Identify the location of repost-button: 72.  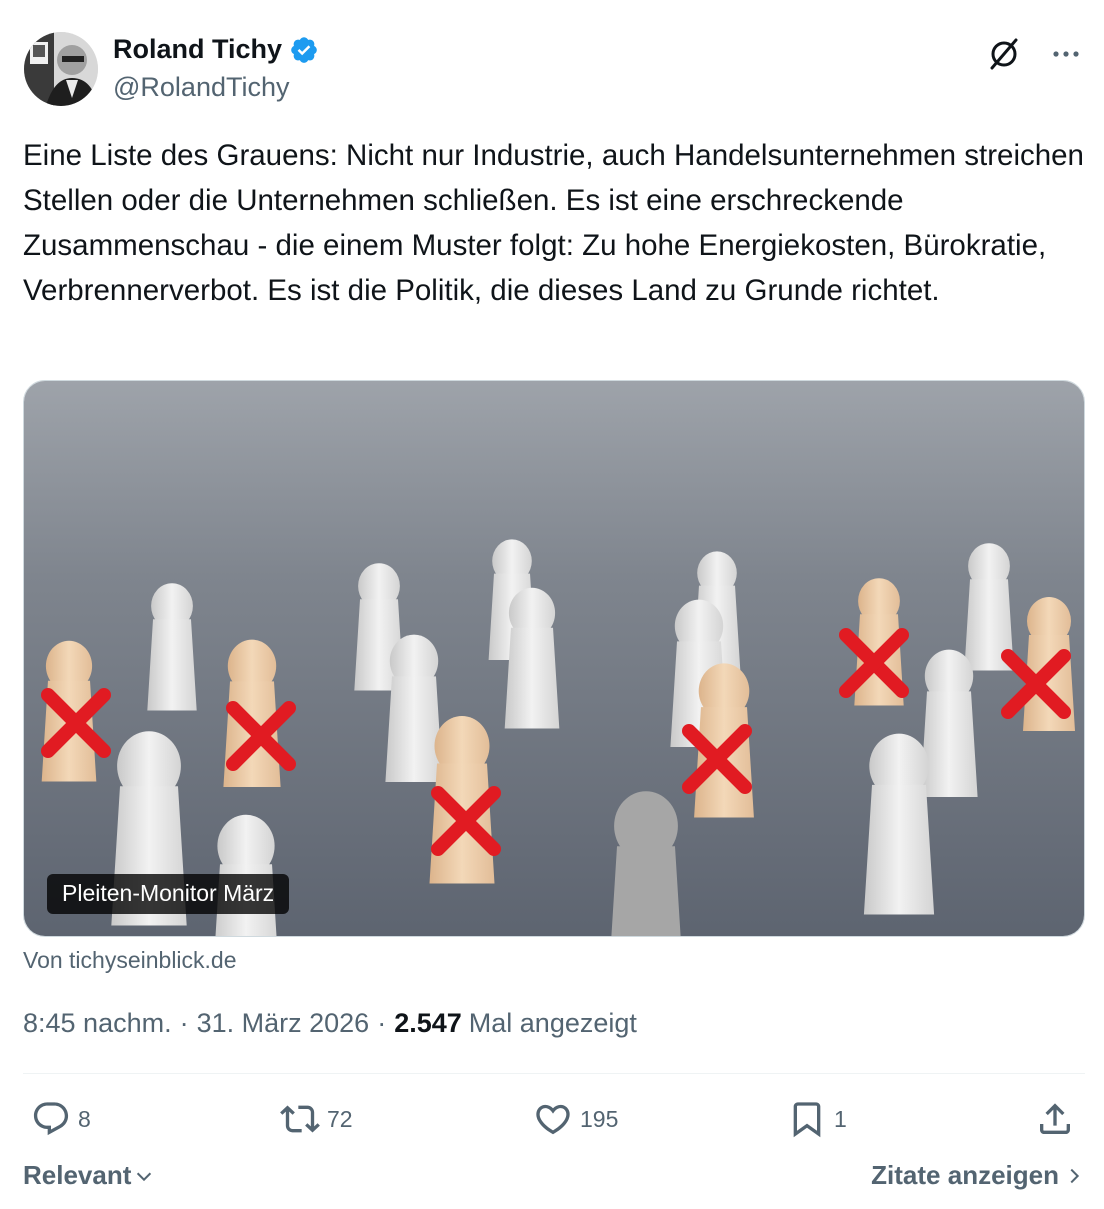
(316, 1119).